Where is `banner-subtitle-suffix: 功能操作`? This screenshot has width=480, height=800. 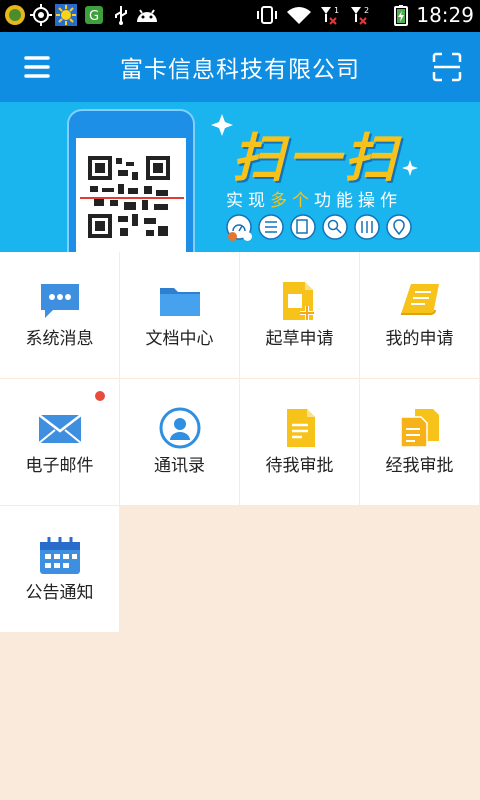 banner-subtitle-suffix: 功能操作 is located at coordinates (358, 201).